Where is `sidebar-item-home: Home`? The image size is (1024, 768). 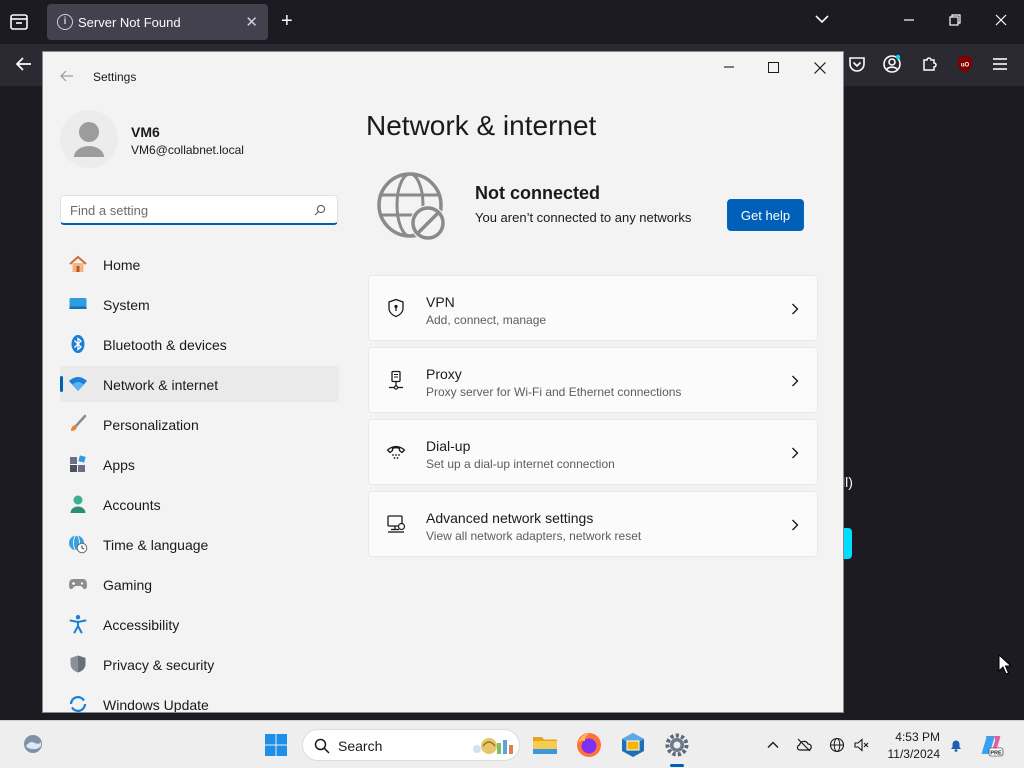 sidebar-item-home: Home is located at coordinates (199, 264).